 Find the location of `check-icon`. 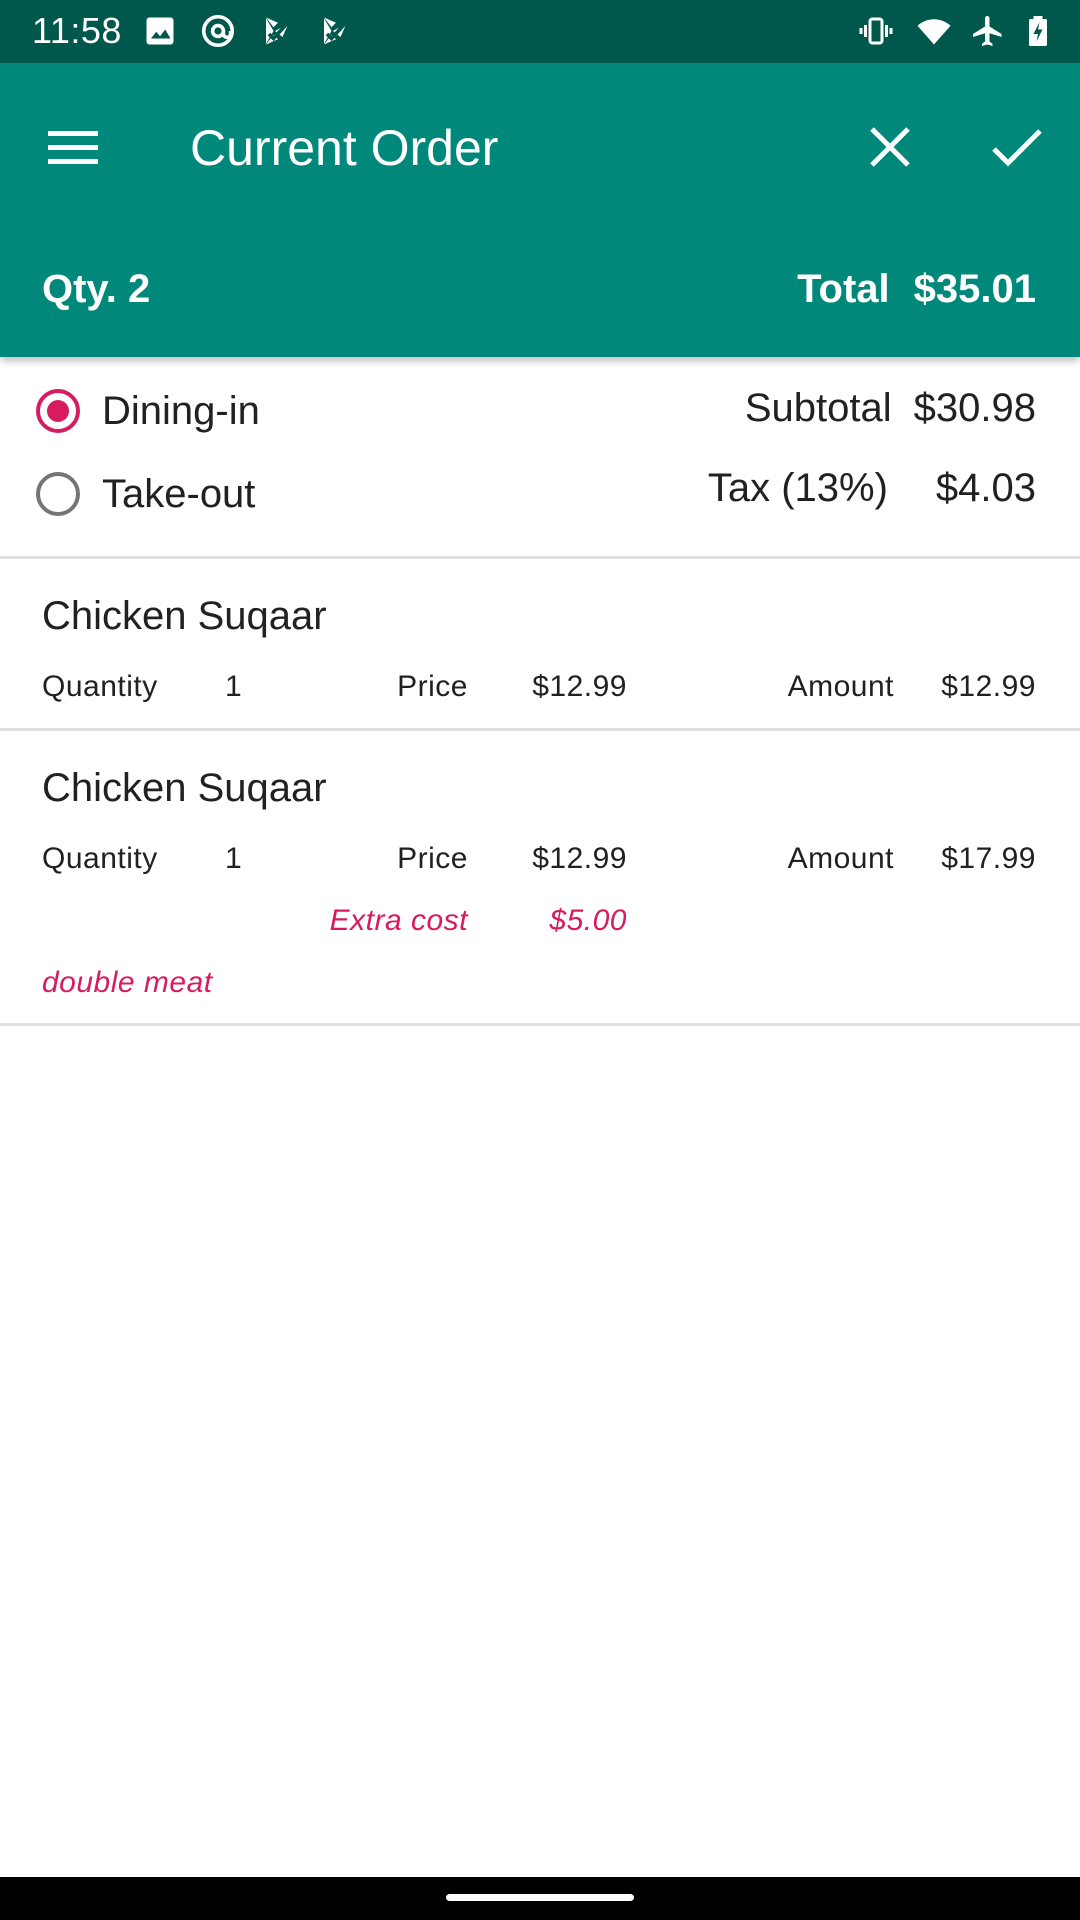

check-icon is located at coordinates (1016, 147).